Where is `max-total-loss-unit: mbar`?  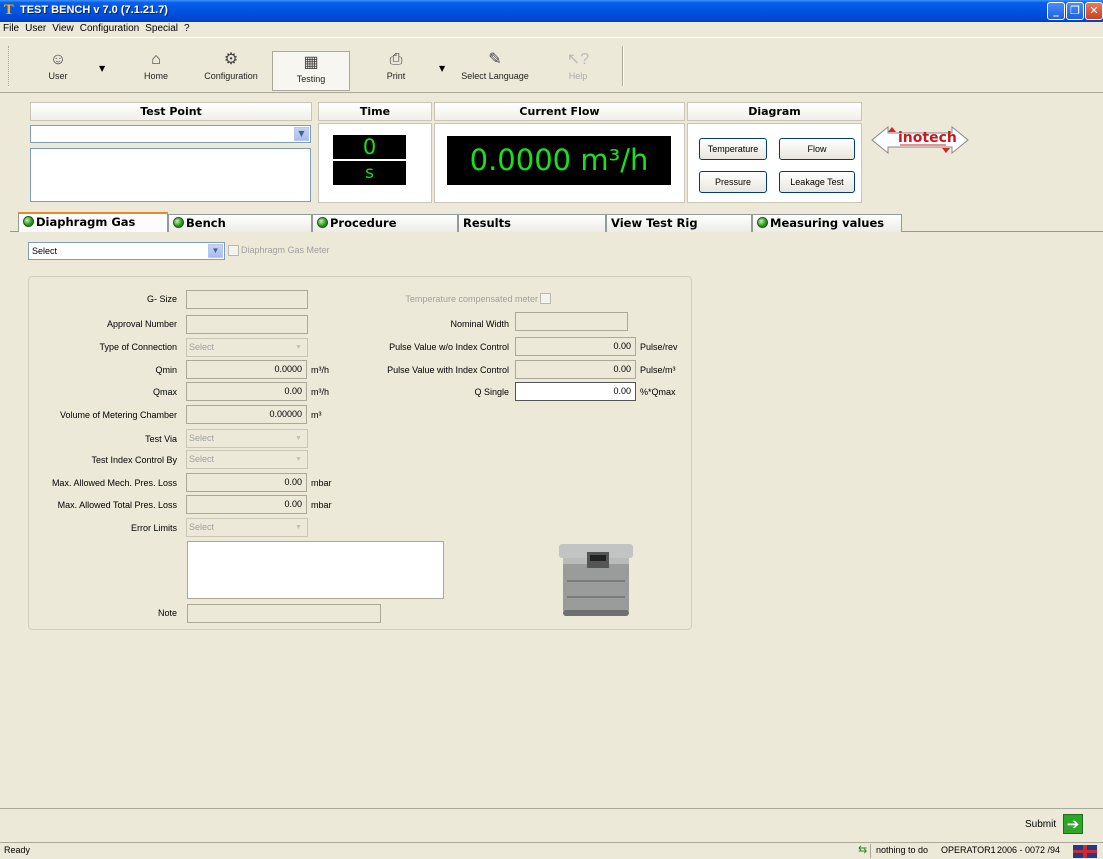
max-total-loss-unit: mbar is located at coordinates (321, 505).